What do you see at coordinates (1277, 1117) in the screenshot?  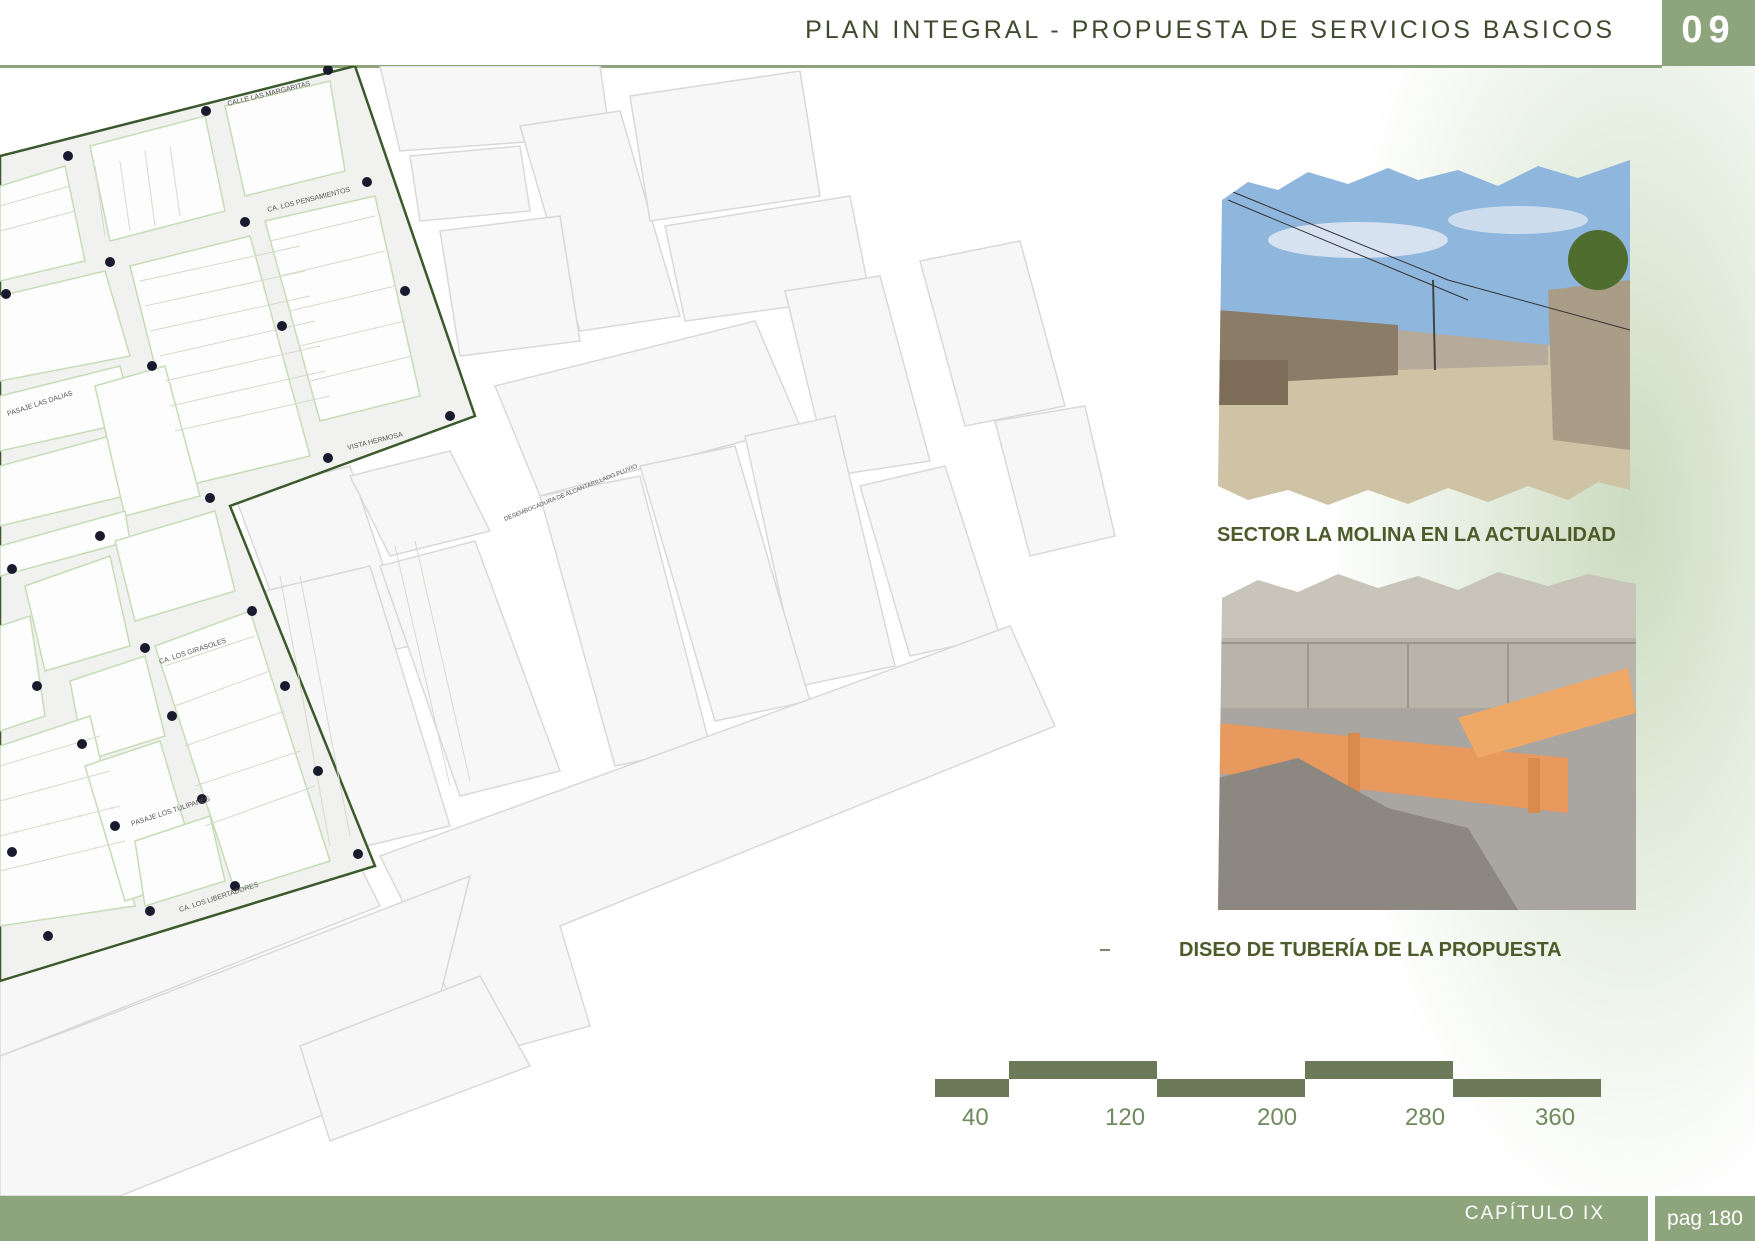 I see `scale-label: 200` at bounding box center [1277, 1117].